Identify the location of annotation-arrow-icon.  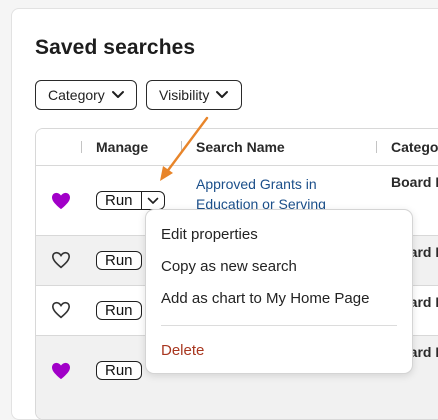
(184, 148).